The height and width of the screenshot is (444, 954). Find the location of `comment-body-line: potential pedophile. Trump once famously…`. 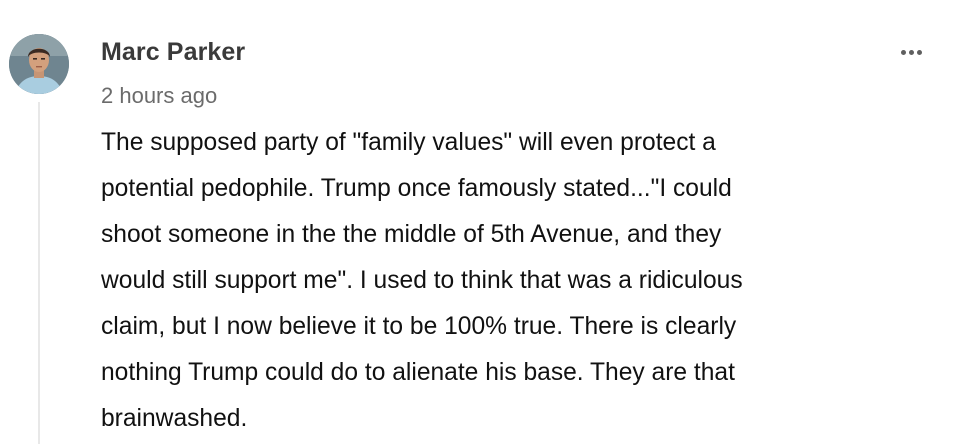

comment-body-line: potential pedophile. Trump once famously… is located at coordinates (416, 188).